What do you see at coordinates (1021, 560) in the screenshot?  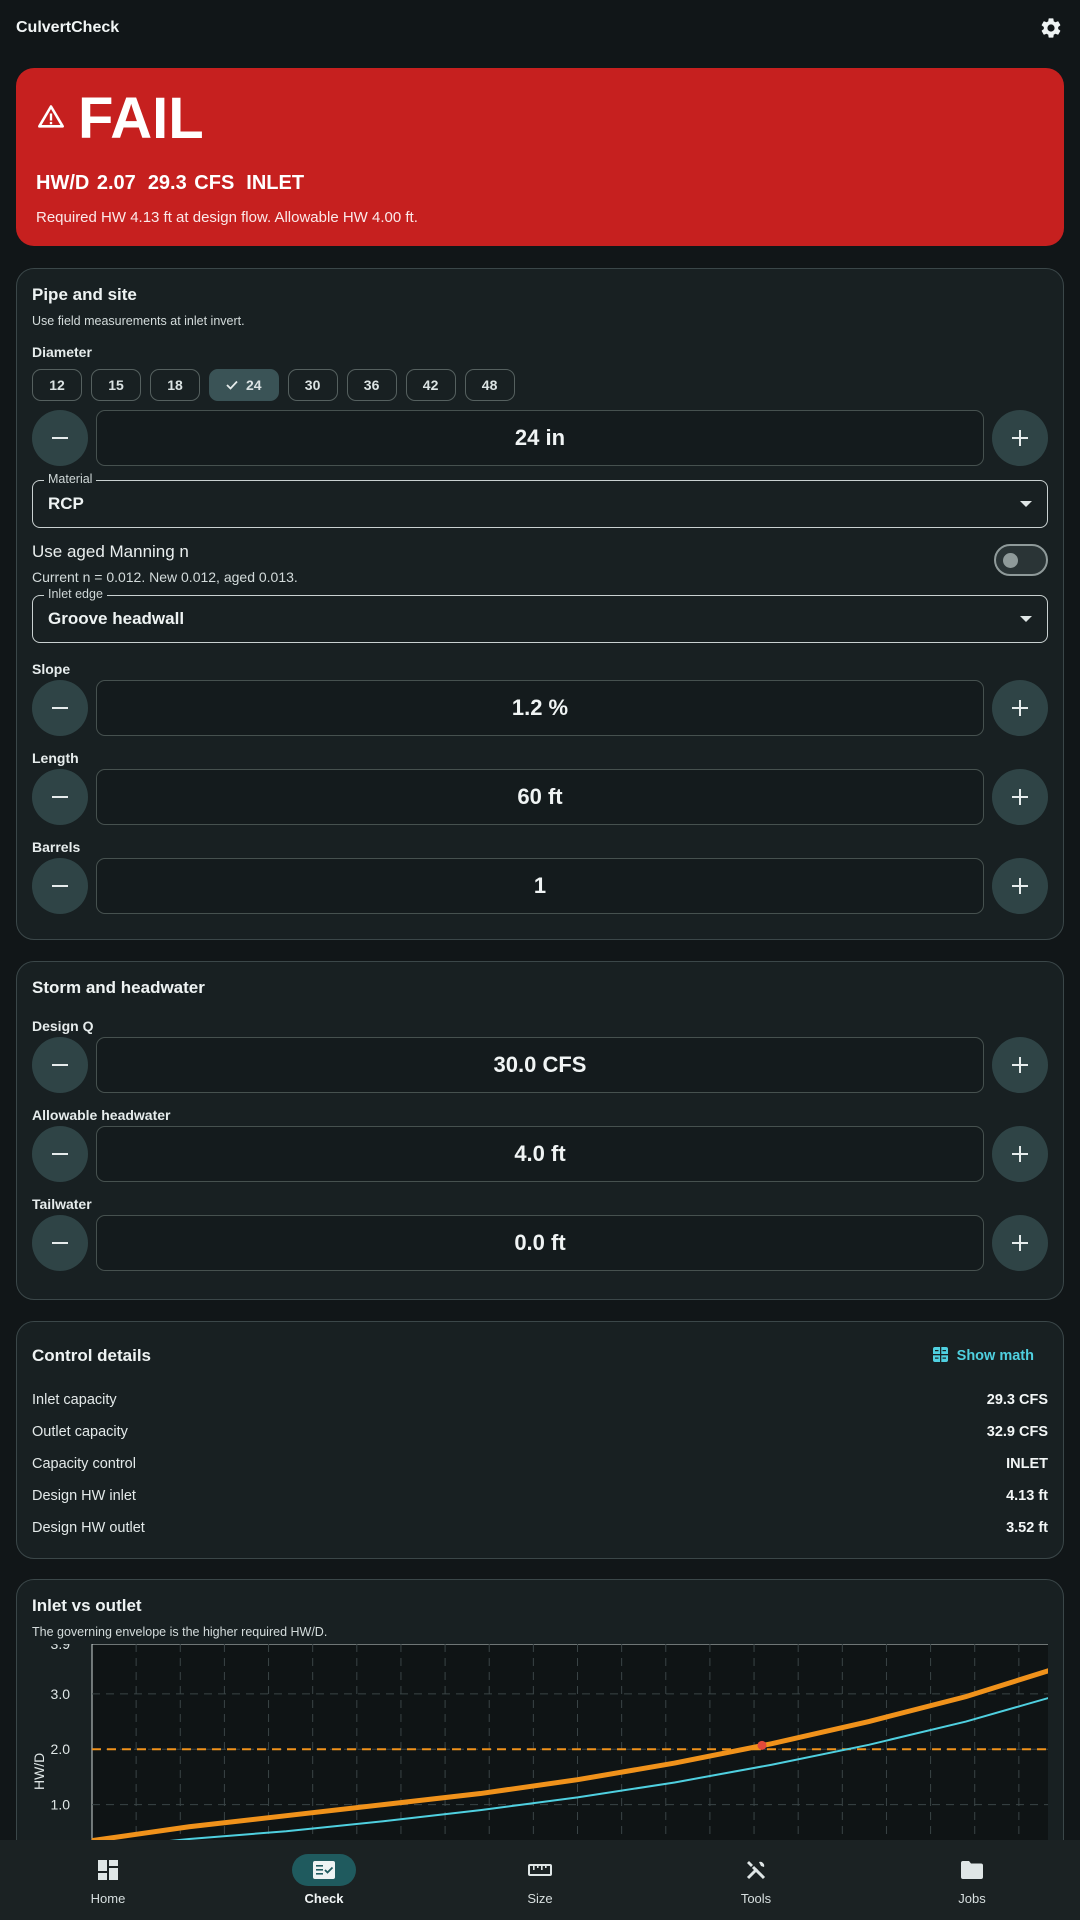 I see `aged-manning-toggle` at bounding box center [1021, 560].